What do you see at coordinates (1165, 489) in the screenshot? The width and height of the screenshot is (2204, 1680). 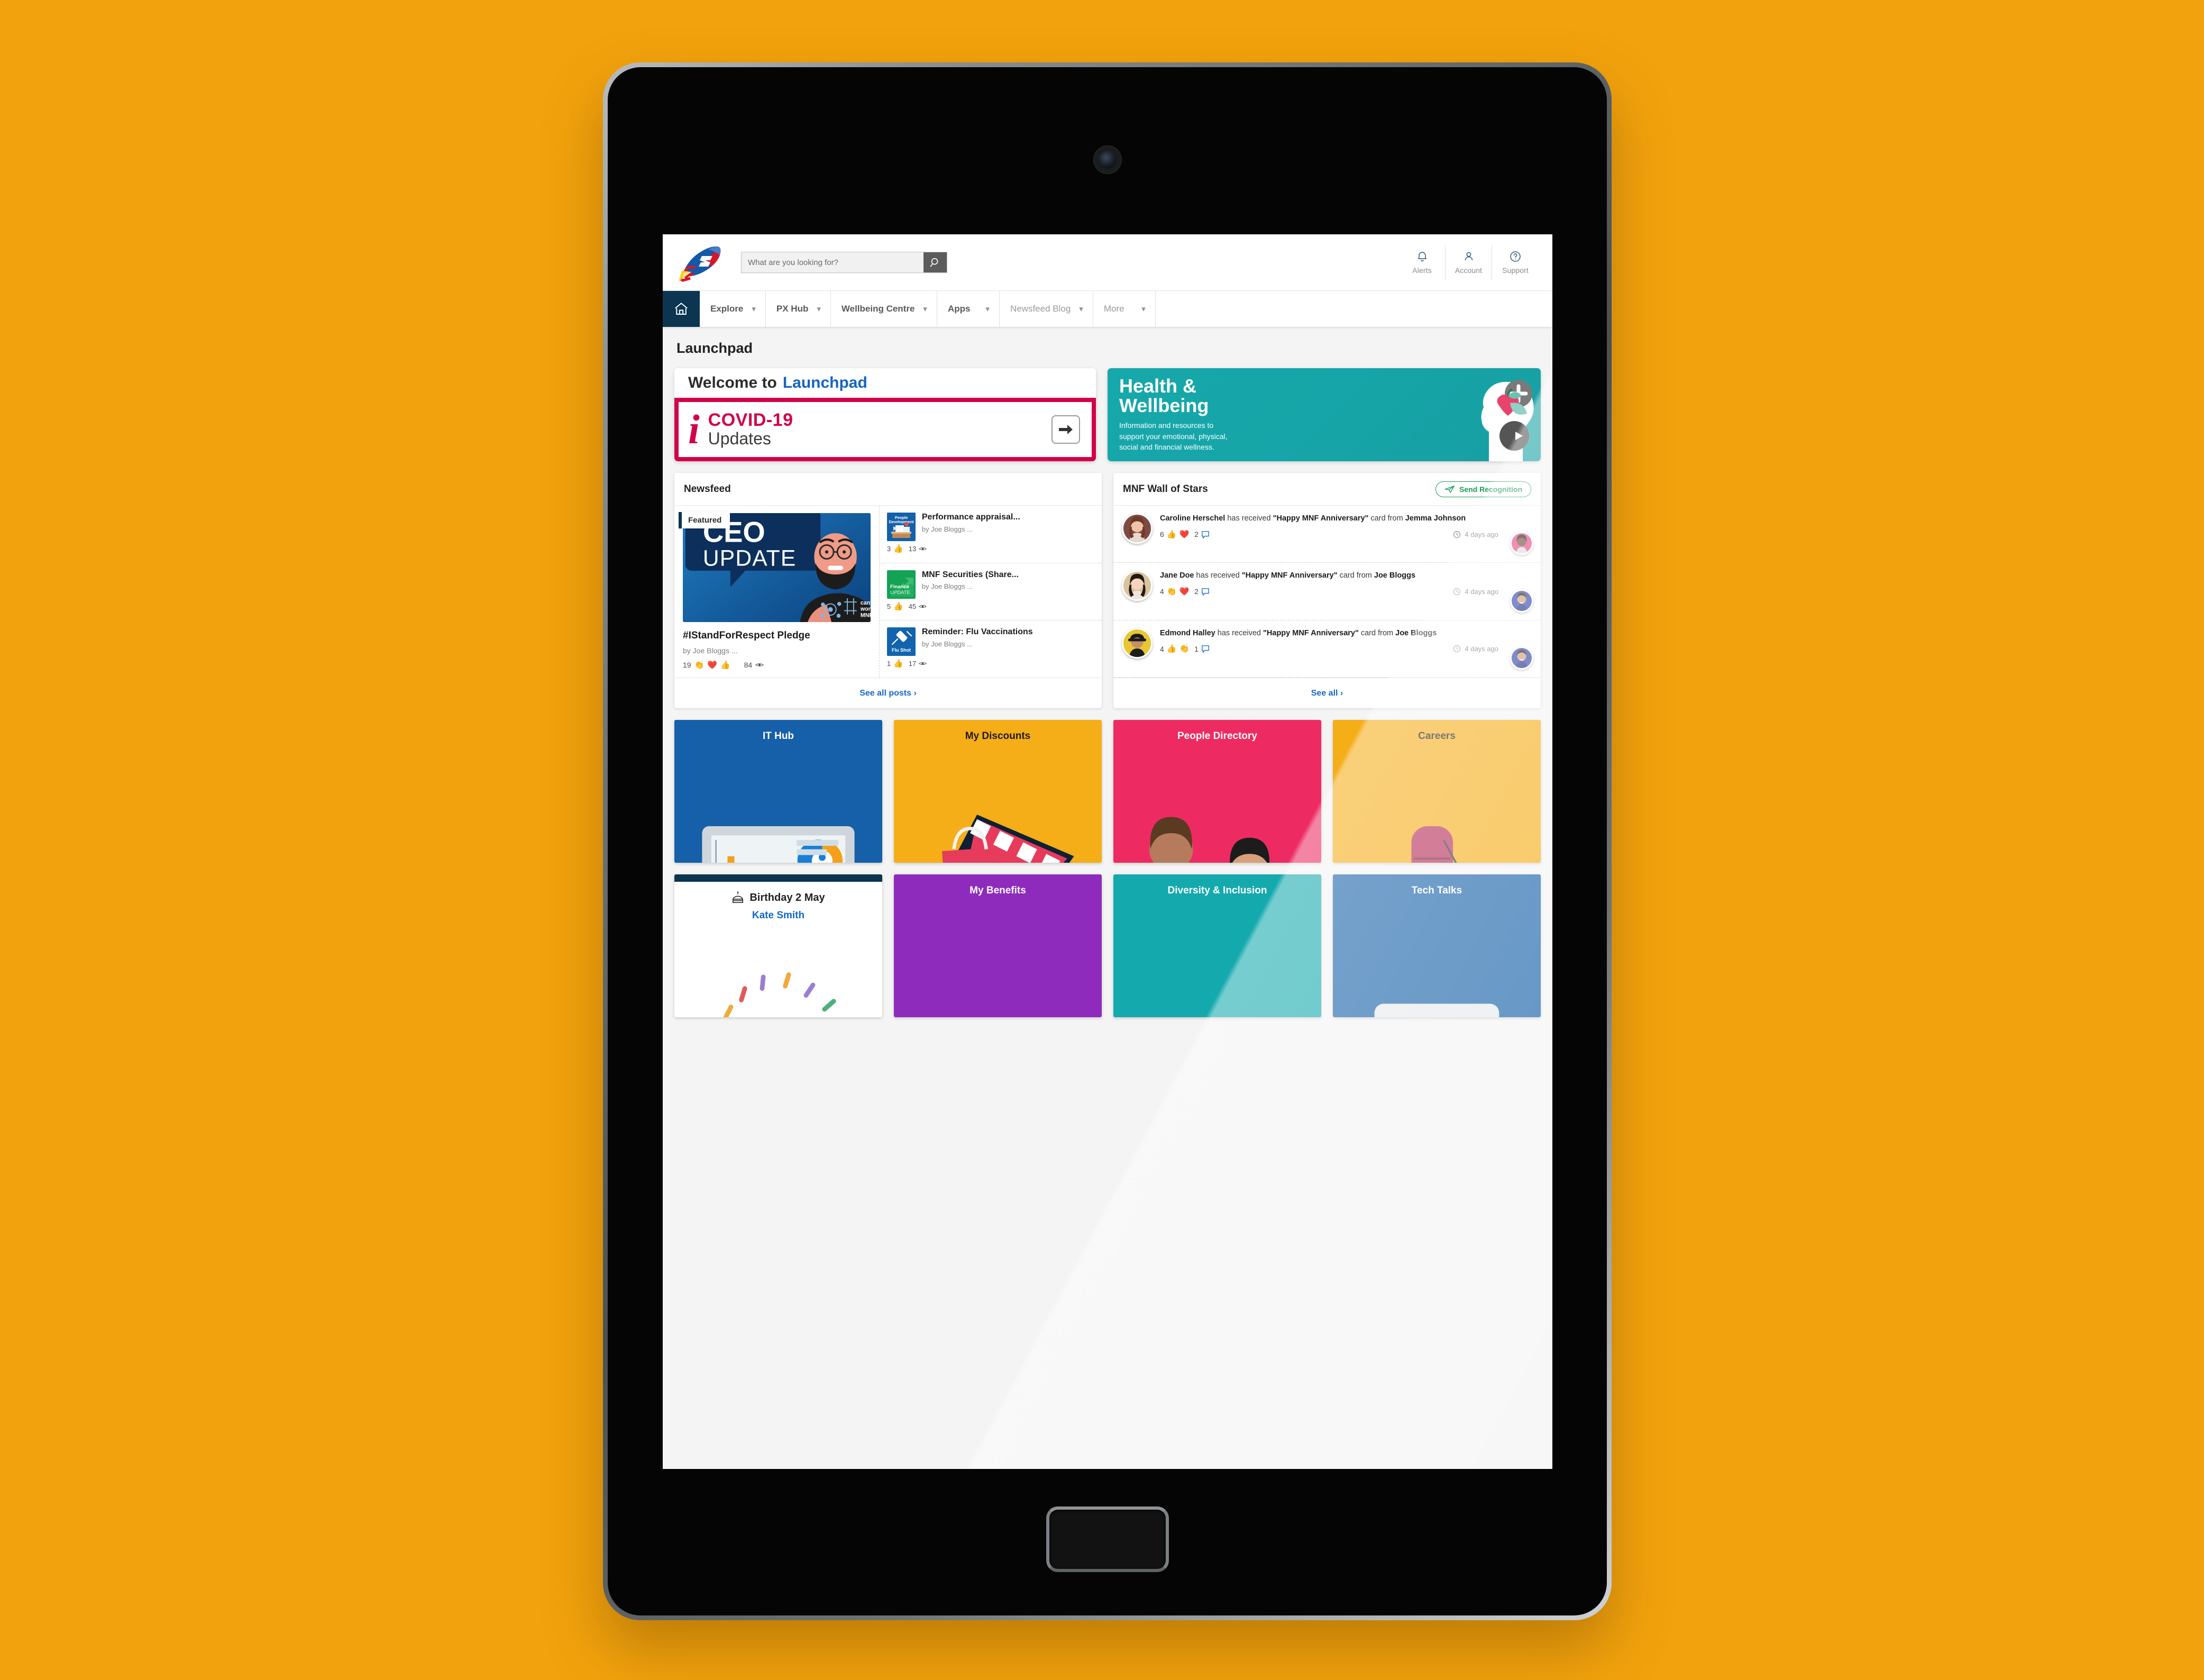 I see `wall-of-stars-title: MNF Wall of Stars` at bounding box center [1165, 489].